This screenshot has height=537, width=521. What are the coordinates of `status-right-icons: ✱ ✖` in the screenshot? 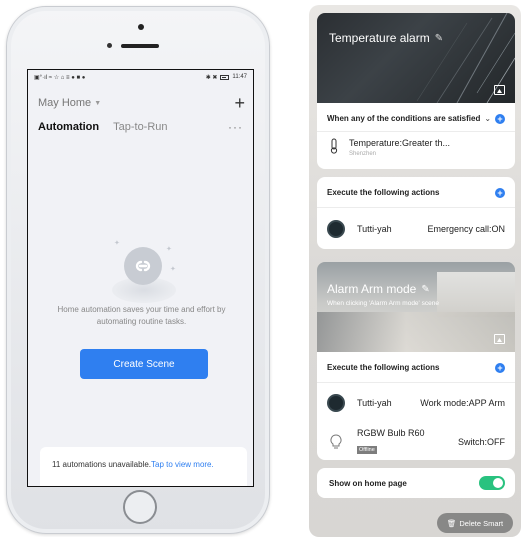 It's located at (211, 77).